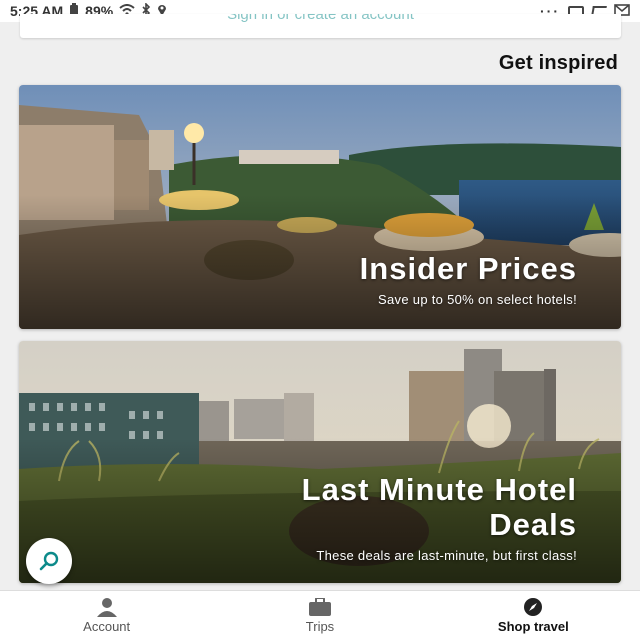 The height and width of the screenshot is (640, 640). What do you see at coordinates (320, 607) in the screenshot?
I see `suitcase-icon` at bounding box center [320, 607].